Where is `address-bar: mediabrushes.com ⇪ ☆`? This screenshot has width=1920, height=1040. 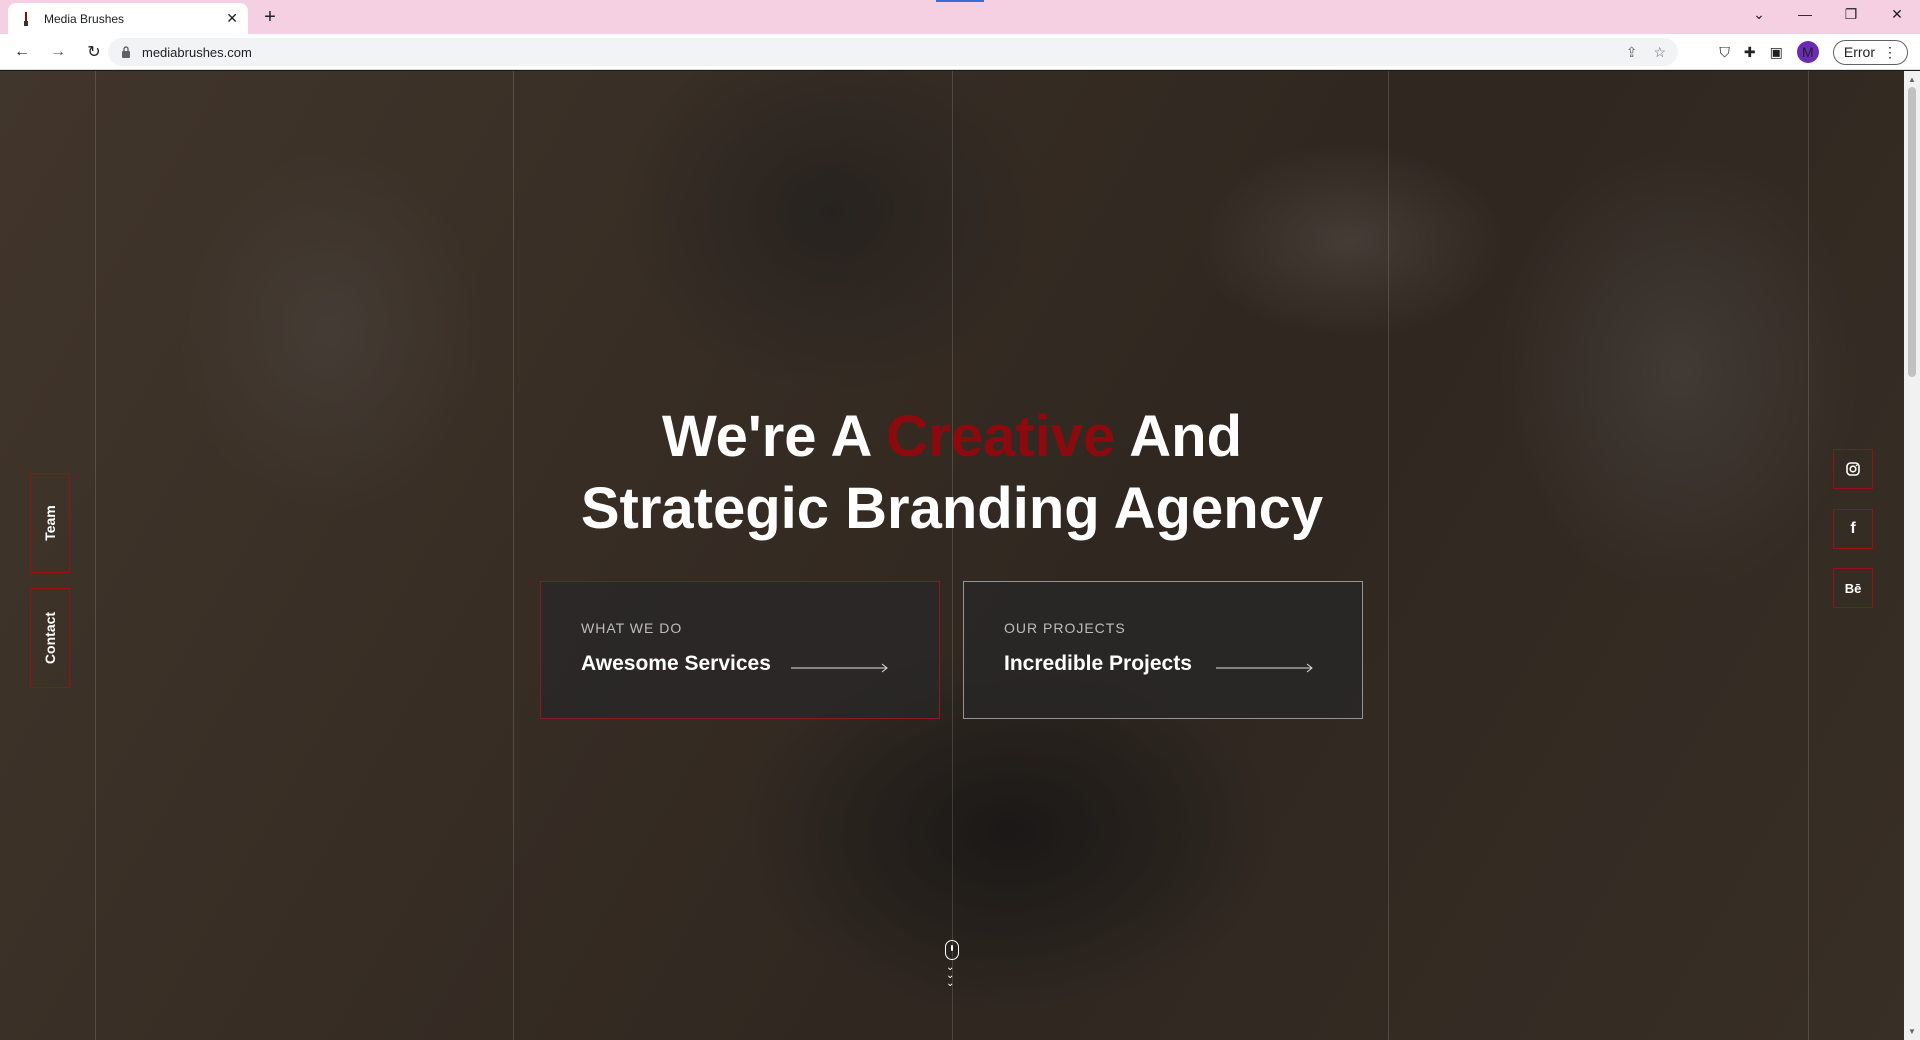 address-bar: mediabrushes.com ⇪ ☆ is located at coordinates (893, 52).